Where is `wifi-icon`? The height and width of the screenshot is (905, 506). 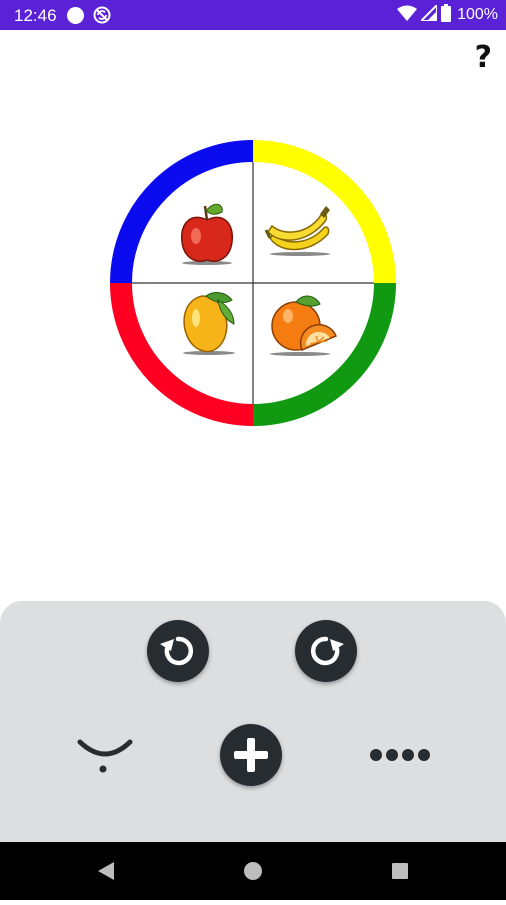 wifi-icon is located at coordinates (407, 15).